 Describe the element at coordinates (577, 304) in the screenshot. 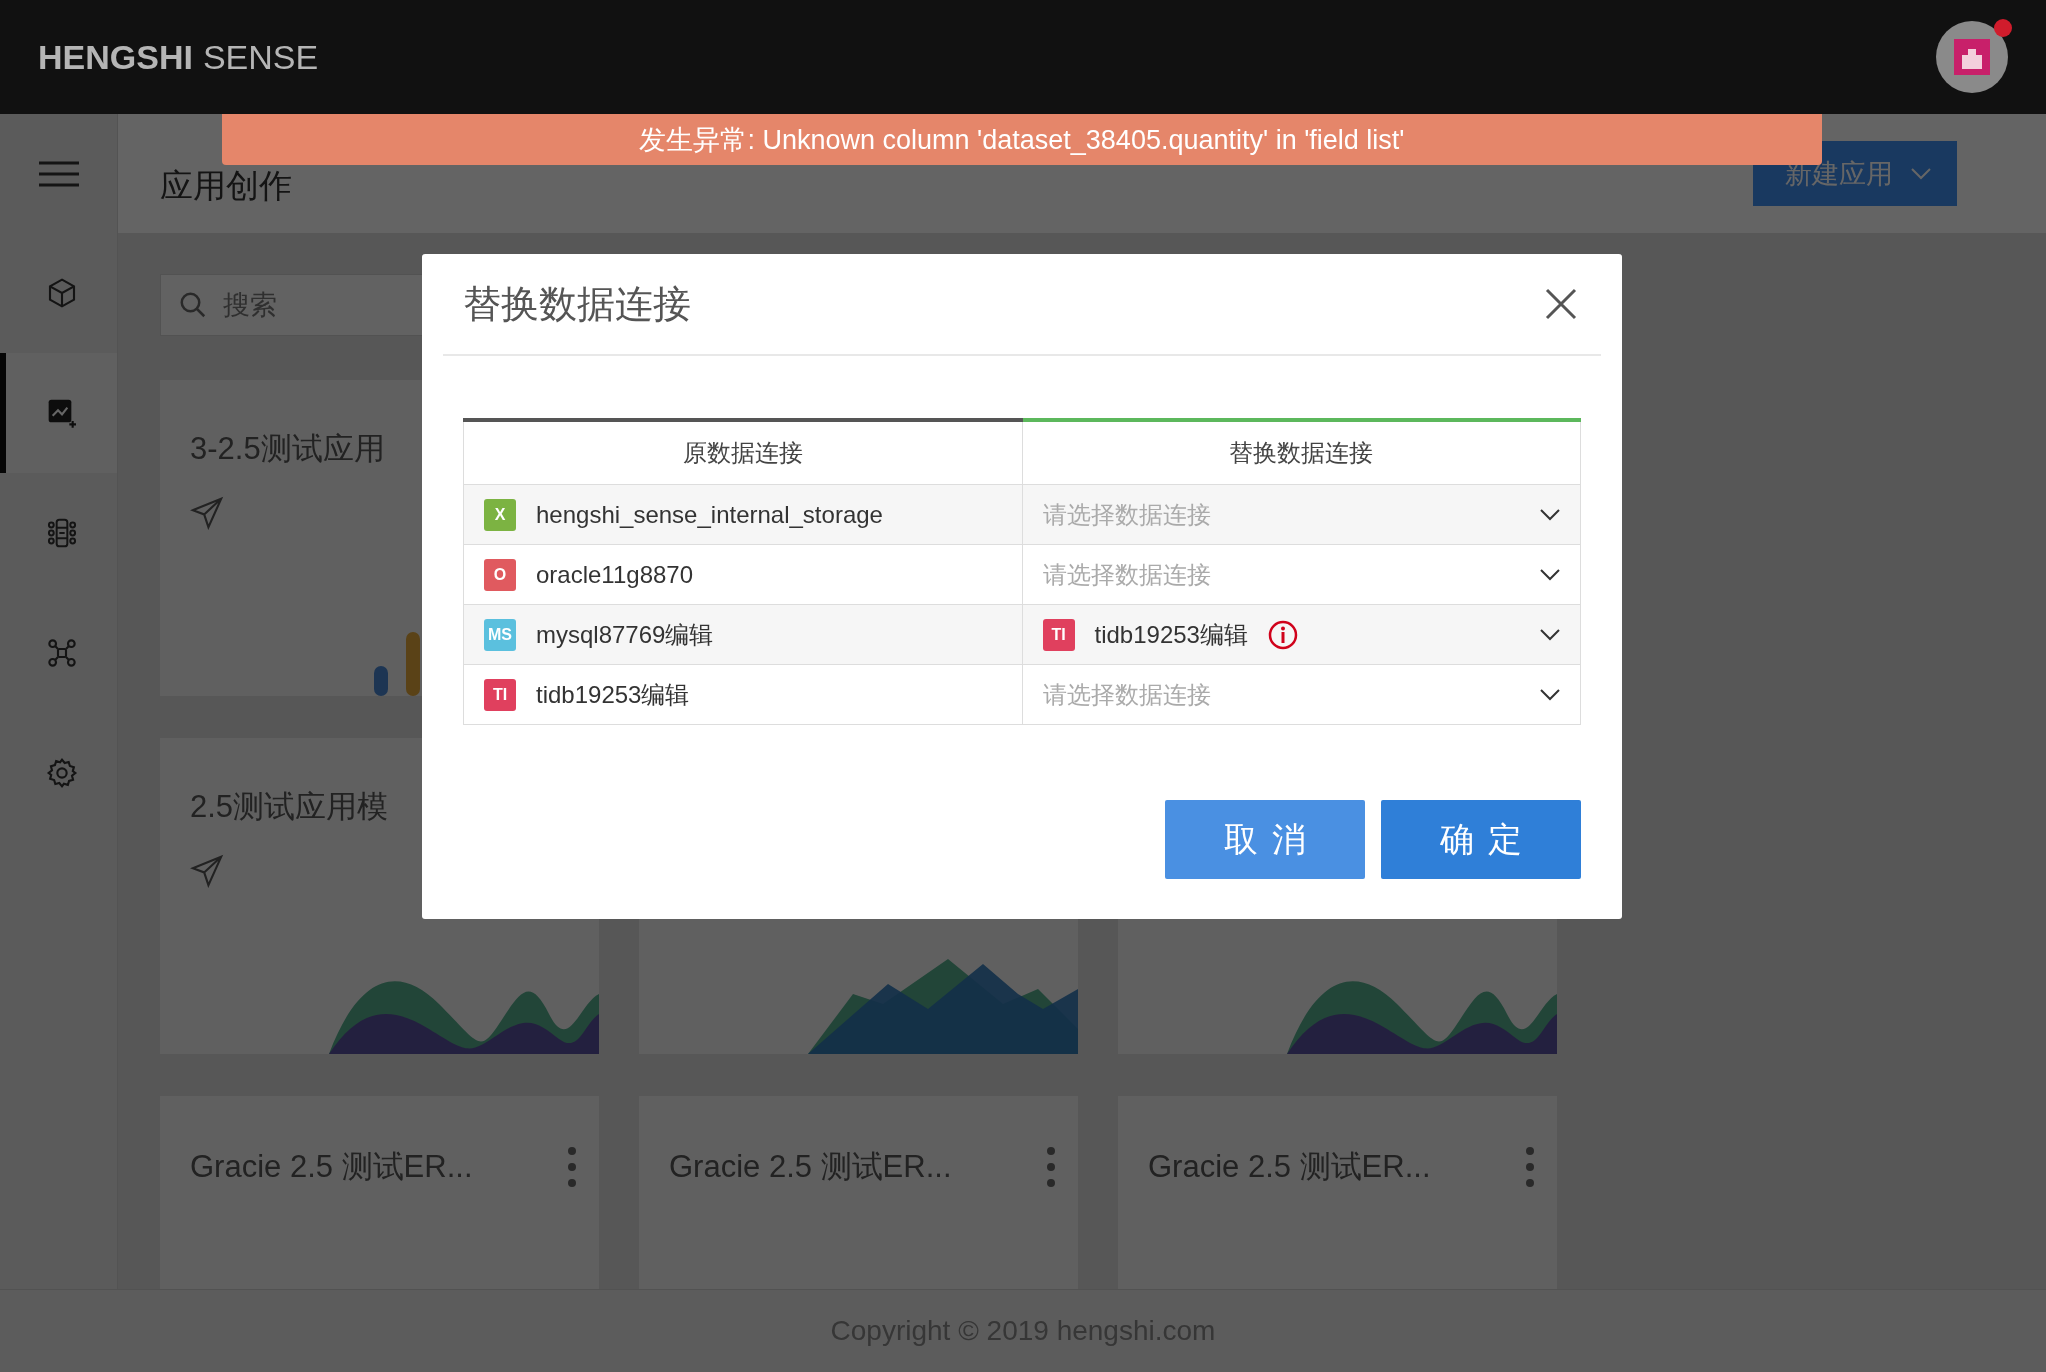

I see `dialog-title: 替换数据连接` at that location.